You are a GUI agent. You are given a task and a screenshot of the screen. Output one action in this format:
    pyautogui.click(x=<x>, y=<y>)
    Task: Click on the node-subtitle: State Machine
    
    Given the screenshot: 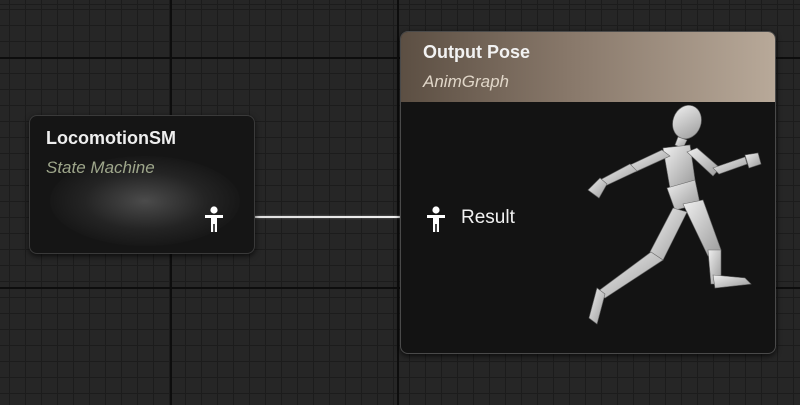 What is the action you would take?
    pyautogui.click(x=100, y=167)
    